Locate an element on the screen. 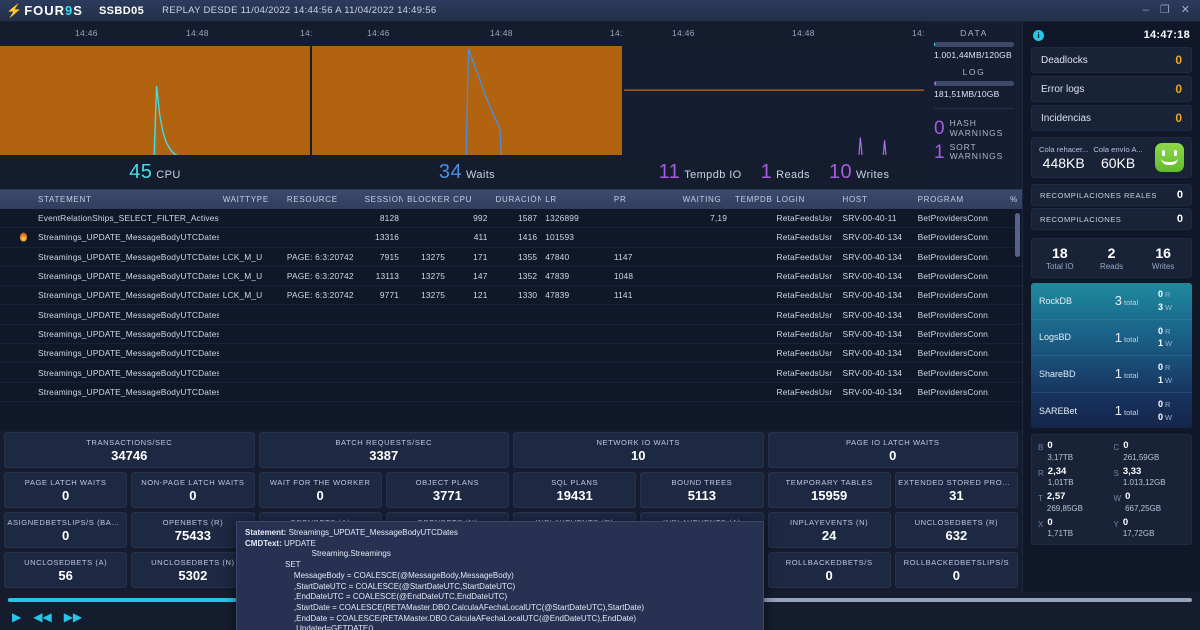 Image resolution: width=1200 pixels, height=630 pixels. database-row: LogsBD 1 total 0 R 1 W is located at coordinates (1111, 338).